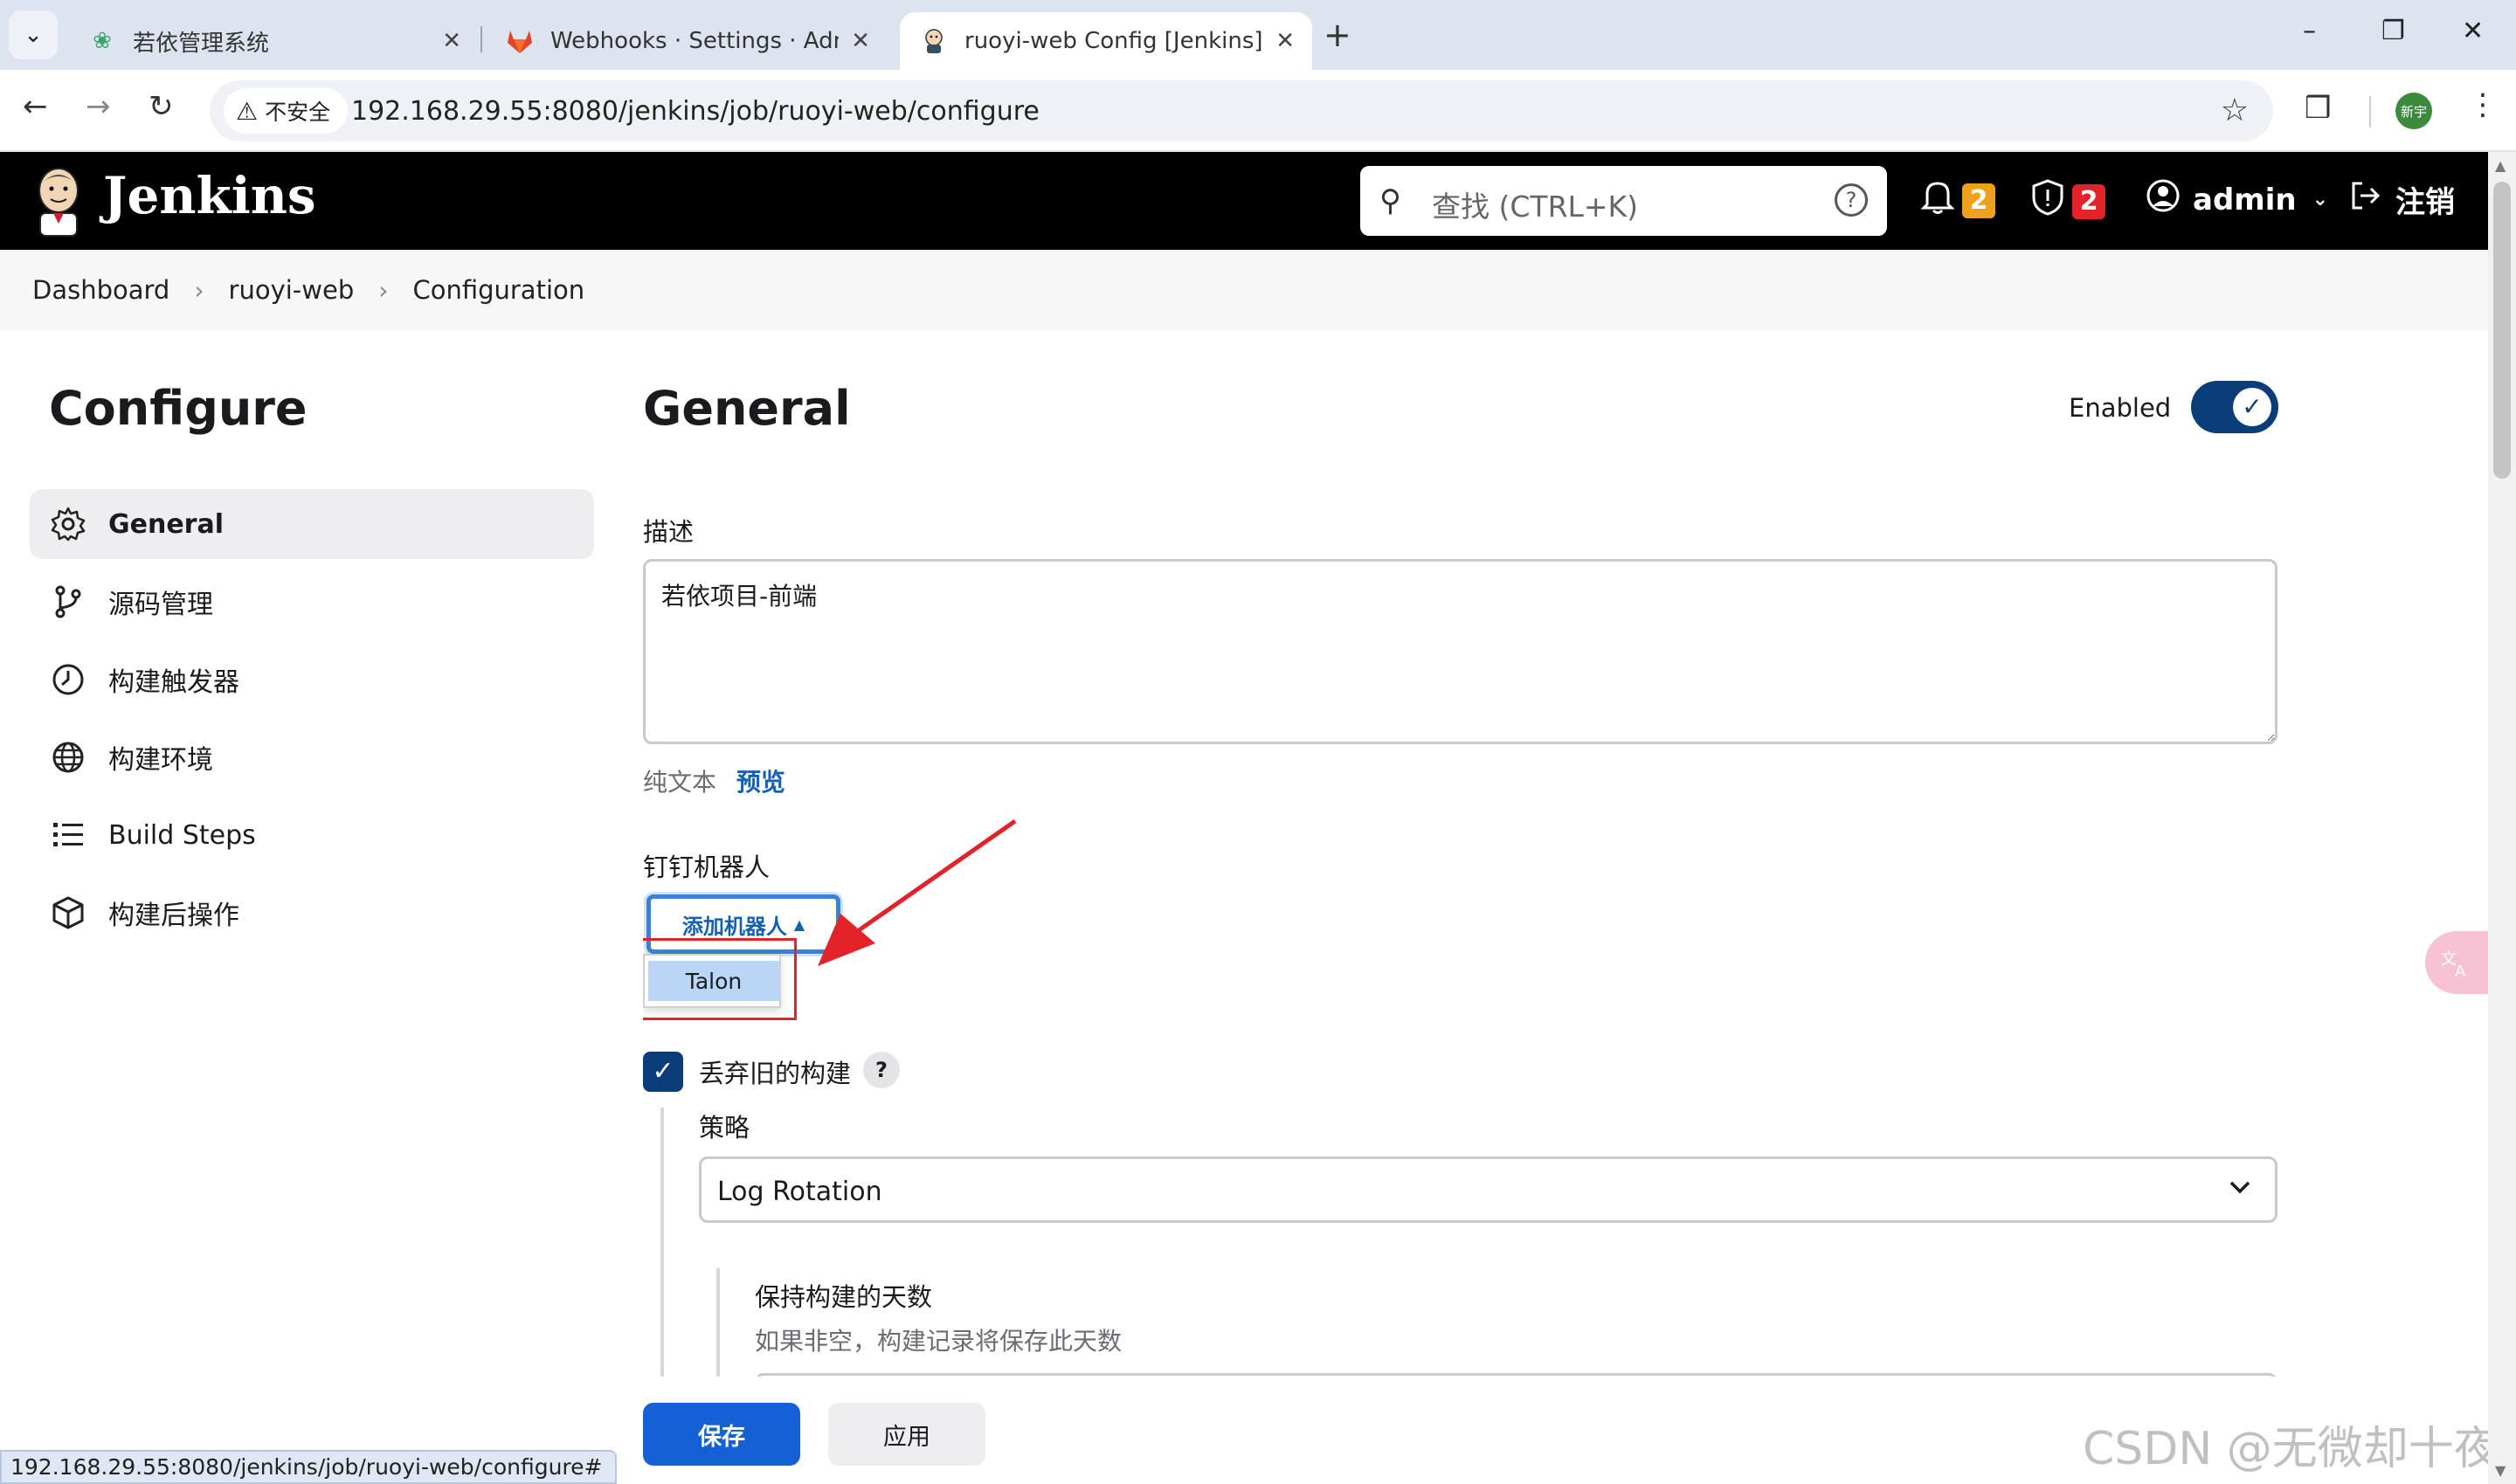  What do you see at coordinates (844, 1297) in the screenshot?
I see `days-to-keep-label: 保持构建的天数` at bounding box center [844, 1297].